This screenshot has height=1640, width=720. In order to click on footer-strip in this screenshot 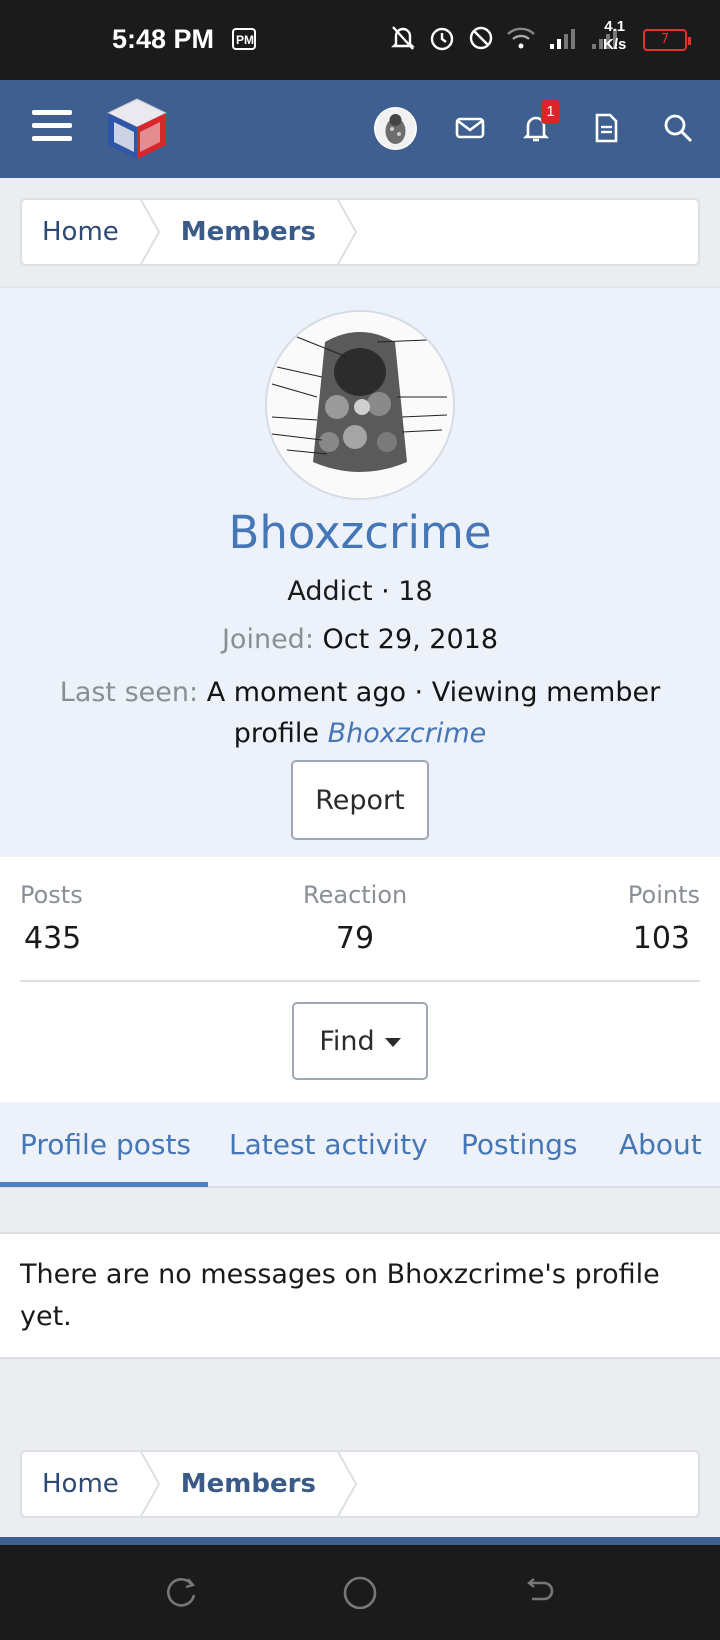, I will do `click(360, 1541)`.